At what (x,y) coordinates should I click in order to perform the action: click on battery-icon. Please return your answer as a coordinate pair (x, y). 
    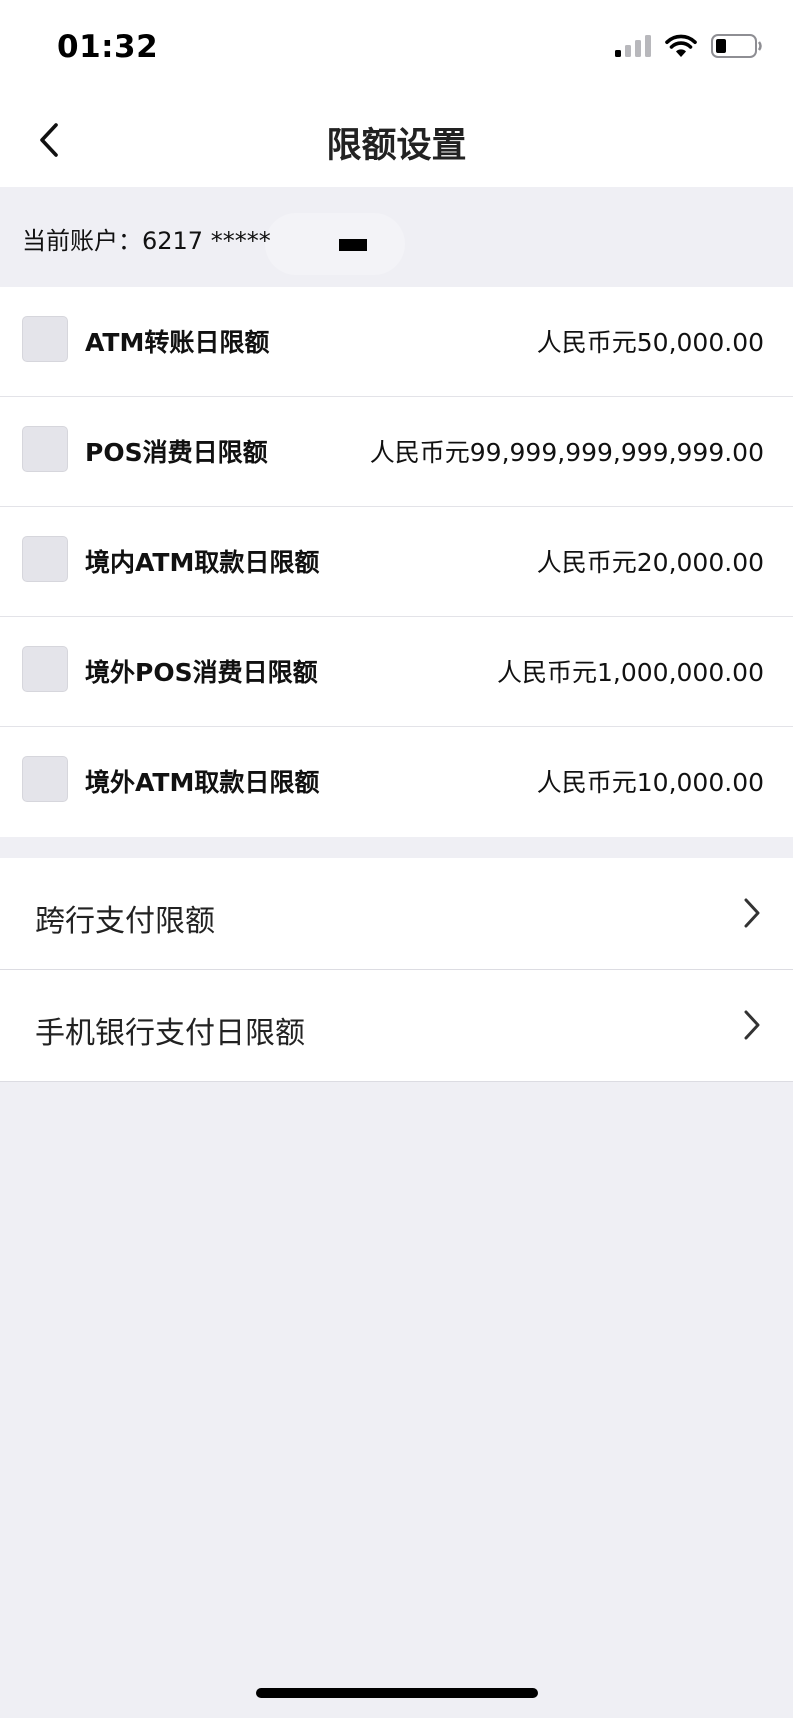
    Looking at the image, I should click on (736, 46).